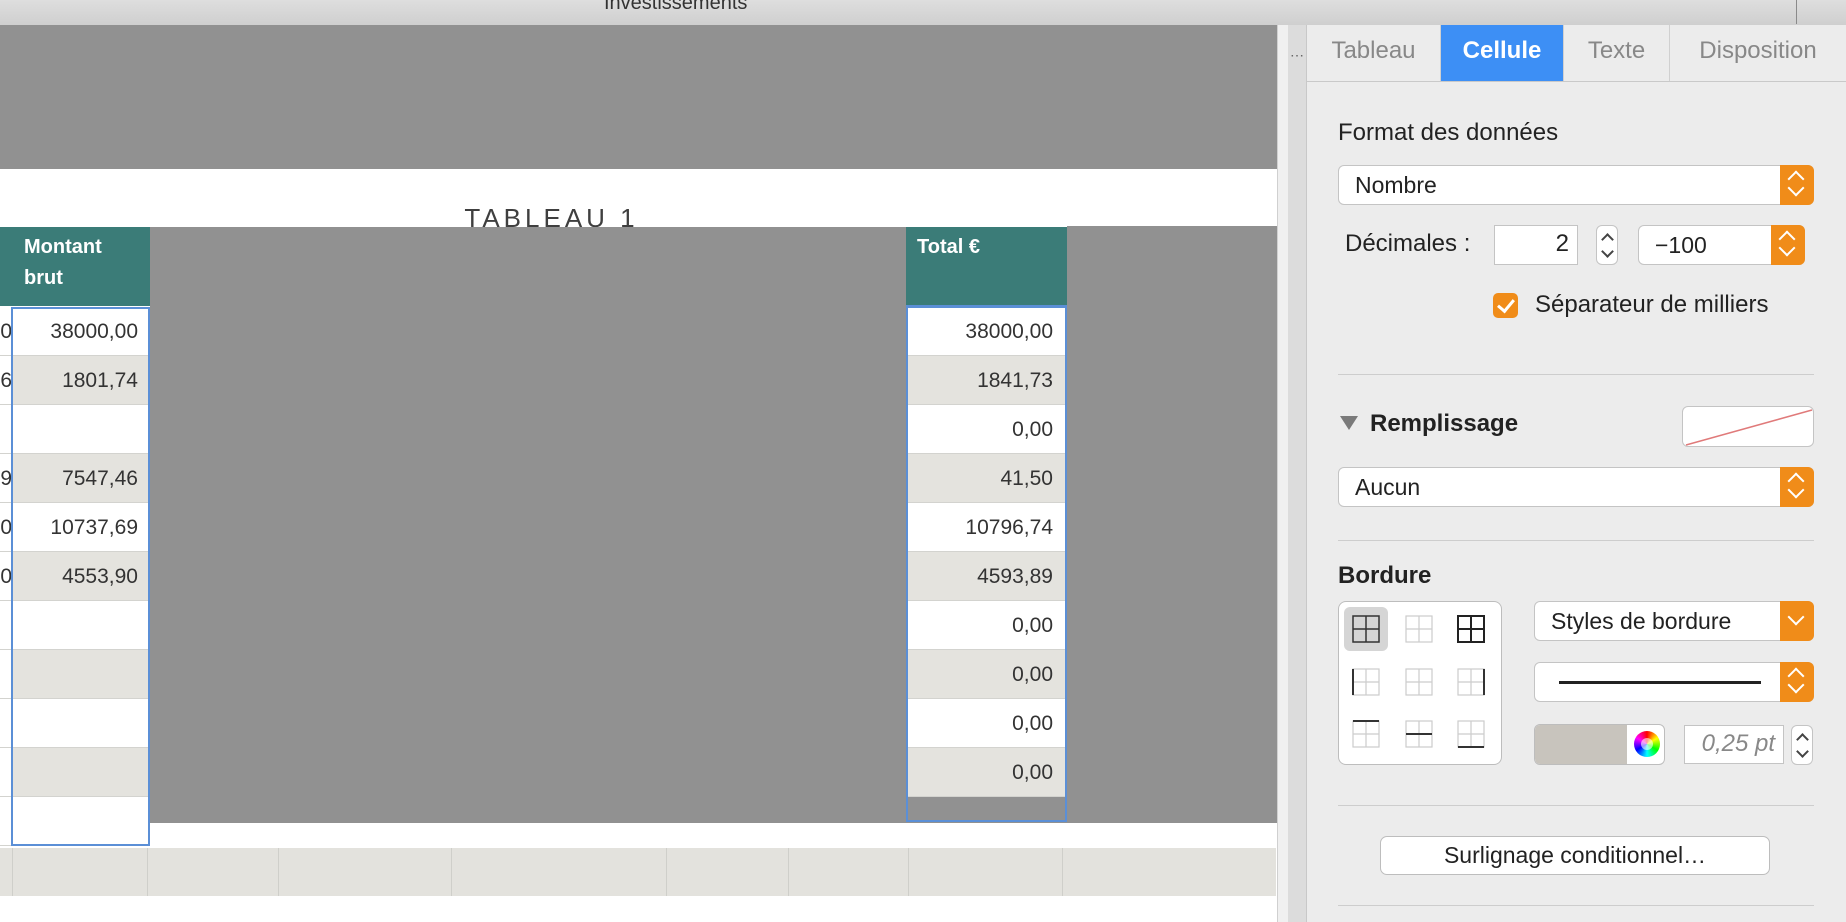 The image size is (1846, 922). What do you see at coordinates (1419, 734) in the screenshot?
I see `border-horizontal-icon` at bounding box center [1419, 734].